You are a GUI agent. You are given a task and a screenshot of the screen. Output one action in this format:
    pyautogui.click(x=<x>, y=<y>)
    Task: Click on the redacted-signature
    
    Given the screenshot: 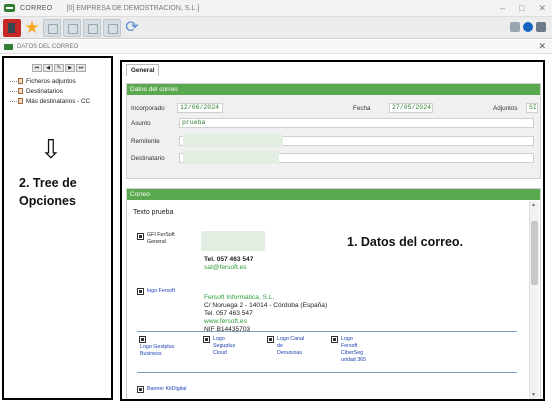 What is the action you would take?
    pyautogui.click(x=233, y=241)
    